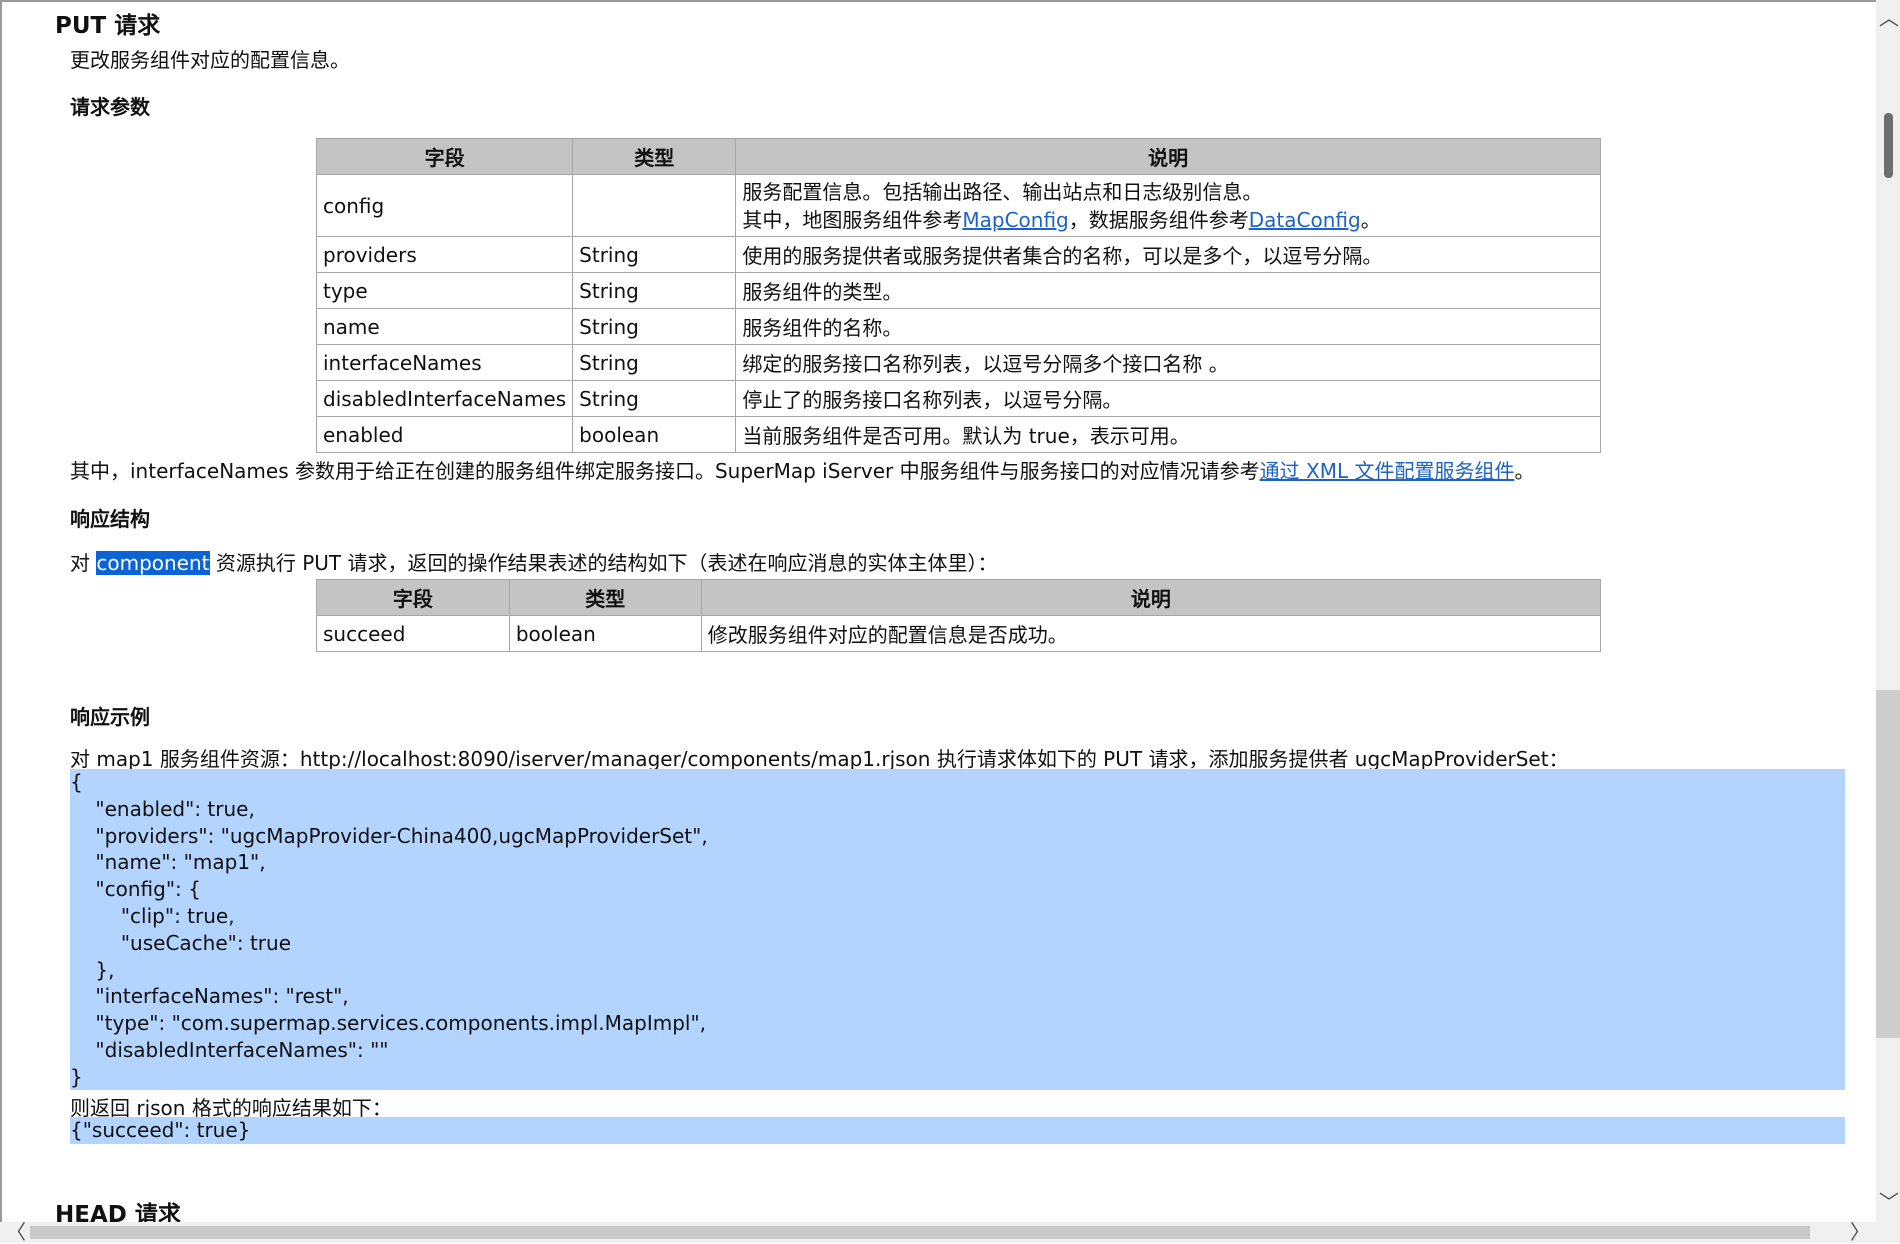 Image resolution: width=1900 pixels, height=1244 pixels. I want to click on cell-field: enabled, so click(444, 434).